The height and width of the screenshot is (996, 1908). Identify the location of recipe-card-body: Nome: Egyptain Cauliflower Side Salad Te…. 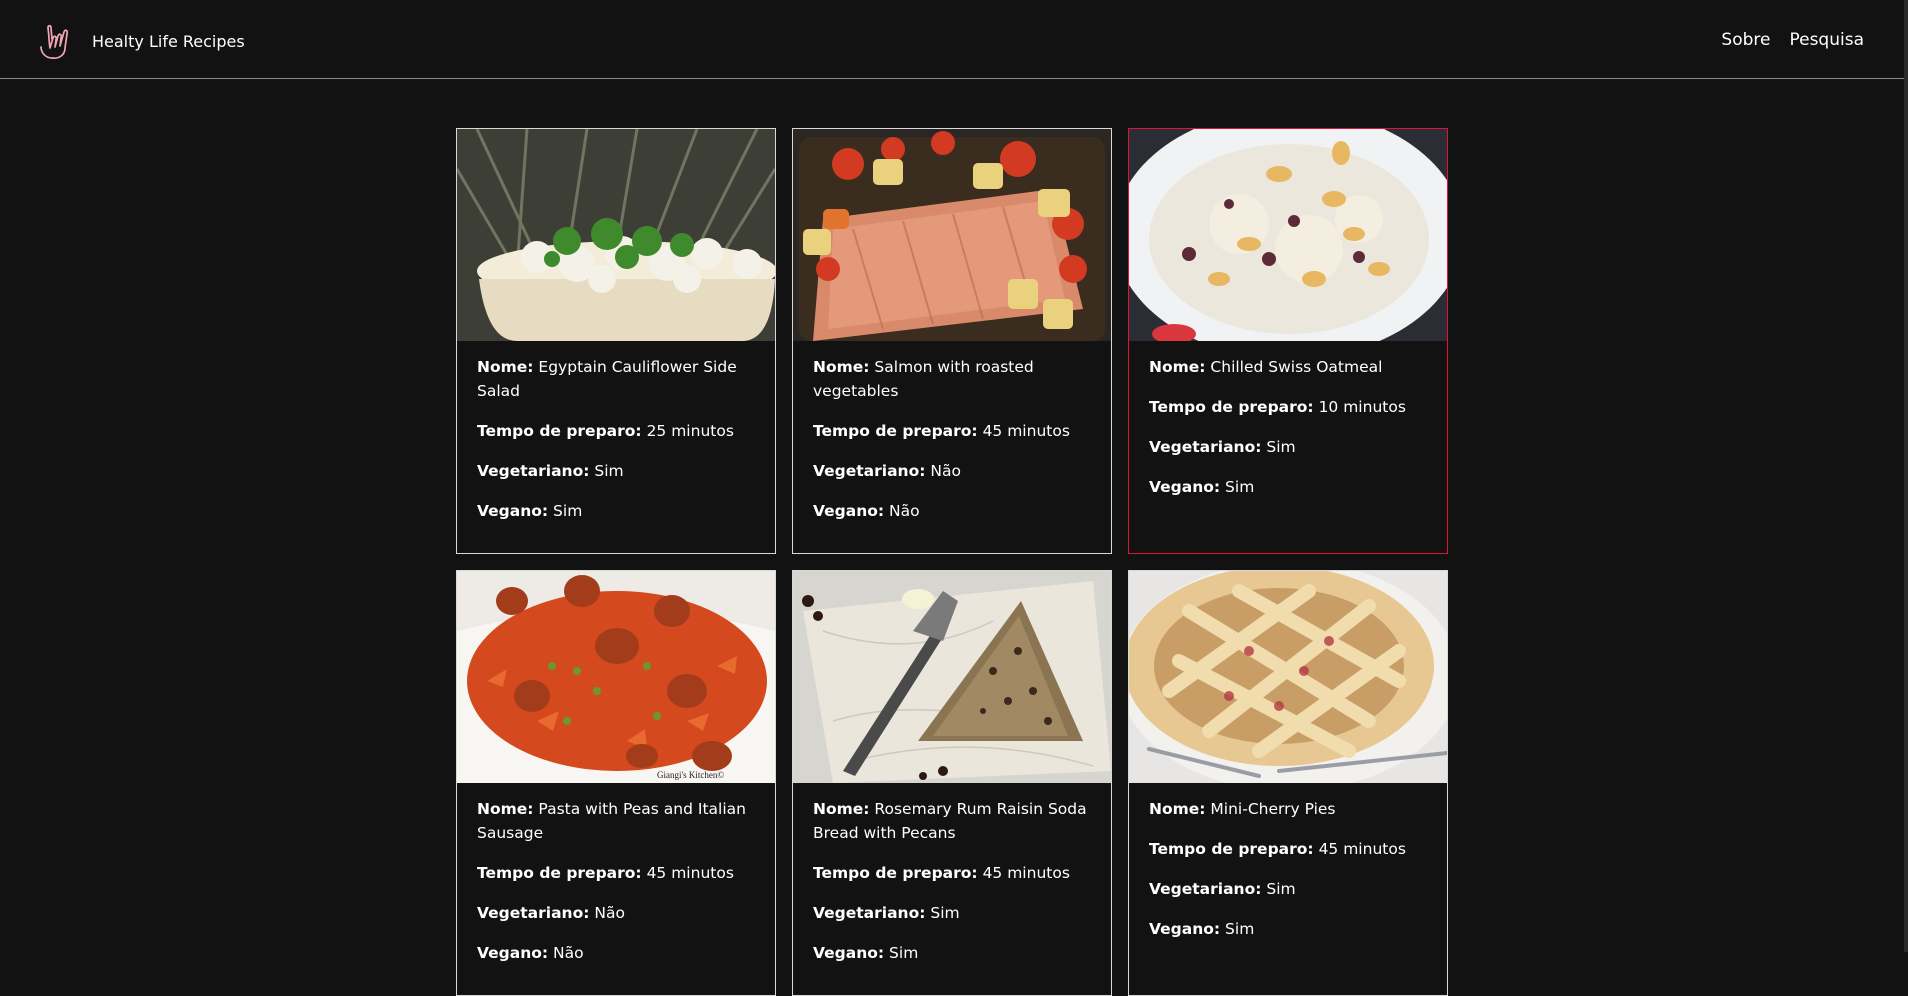
(616, 432).